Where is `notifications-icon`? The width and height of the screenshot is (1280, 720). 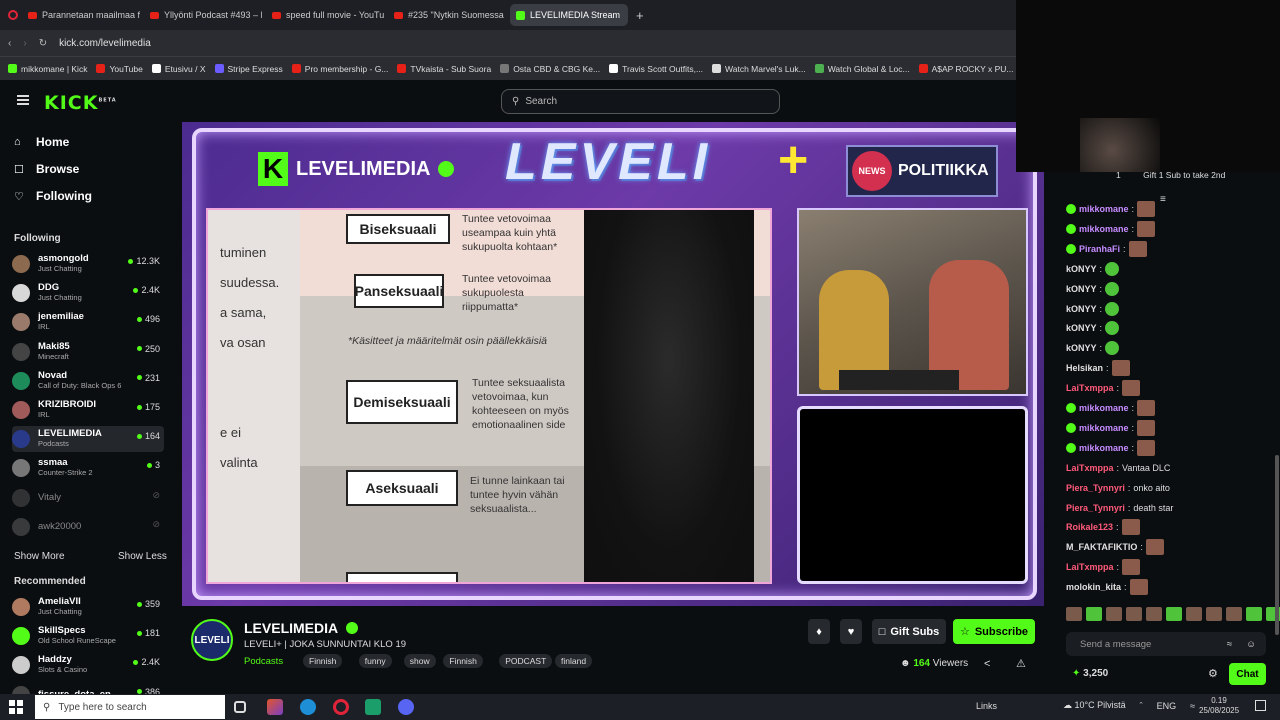 notifications-icon is located at coordinates (1260, 705).